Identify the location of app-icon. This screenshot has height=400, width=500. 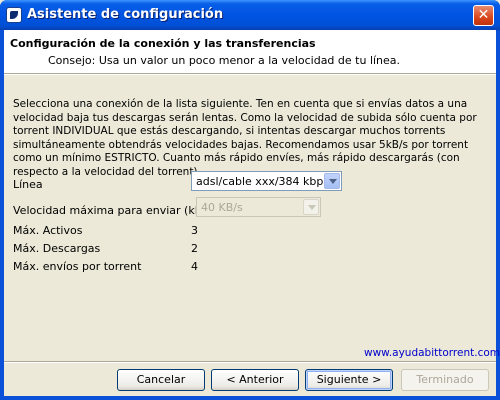
(14, 15).